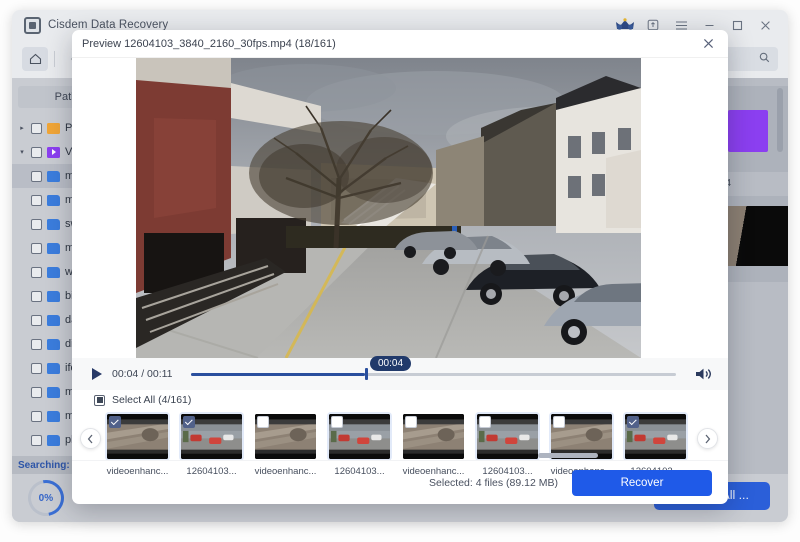  I want to click on app-logo-icon, so click(32, 25).